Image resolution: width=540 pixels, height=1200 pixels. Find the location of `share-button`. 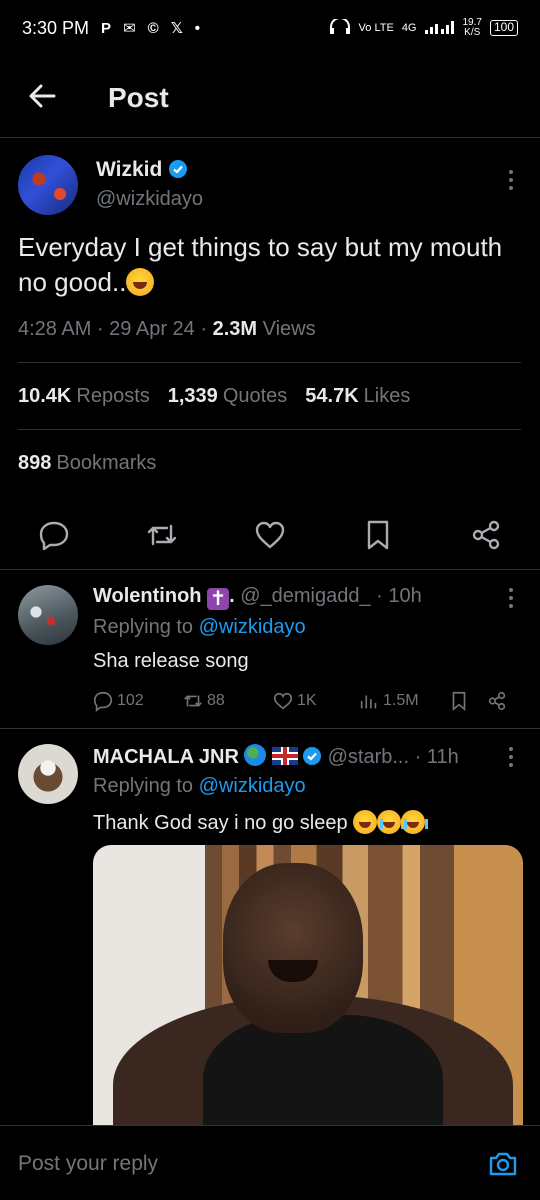

share-button is located at coordinates (497, 701).